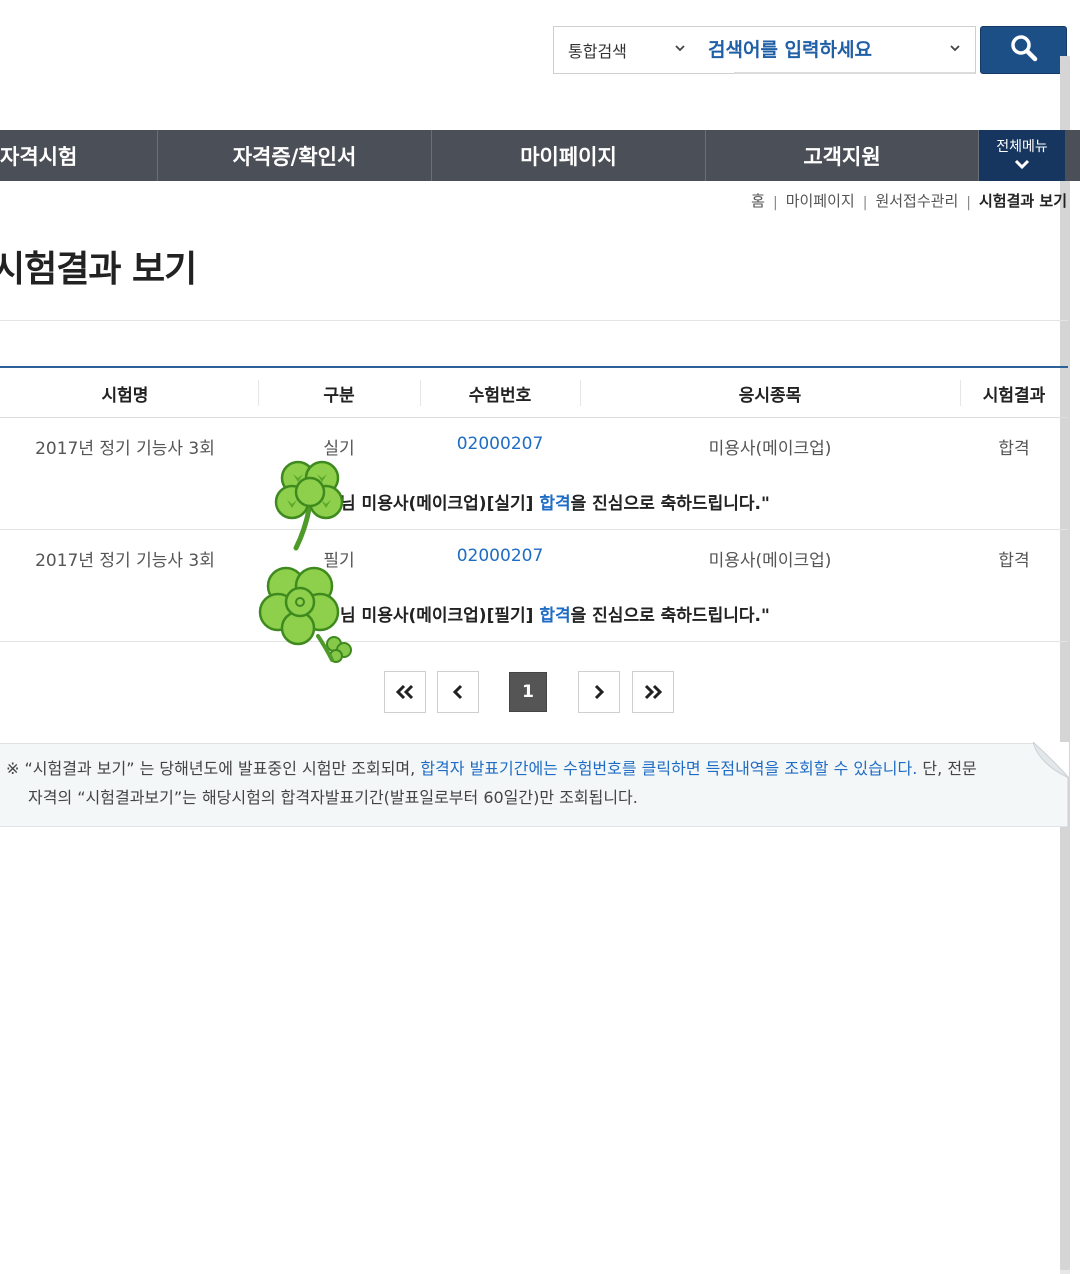 Image resolution: width=1080 pixels, height=1274 pixels. What do you see at coordinates (440, 616) in the screenshot?
I see `congrats-prefix: 님 미용사(메이크업)[필기]` at bounding box center [440, 616].